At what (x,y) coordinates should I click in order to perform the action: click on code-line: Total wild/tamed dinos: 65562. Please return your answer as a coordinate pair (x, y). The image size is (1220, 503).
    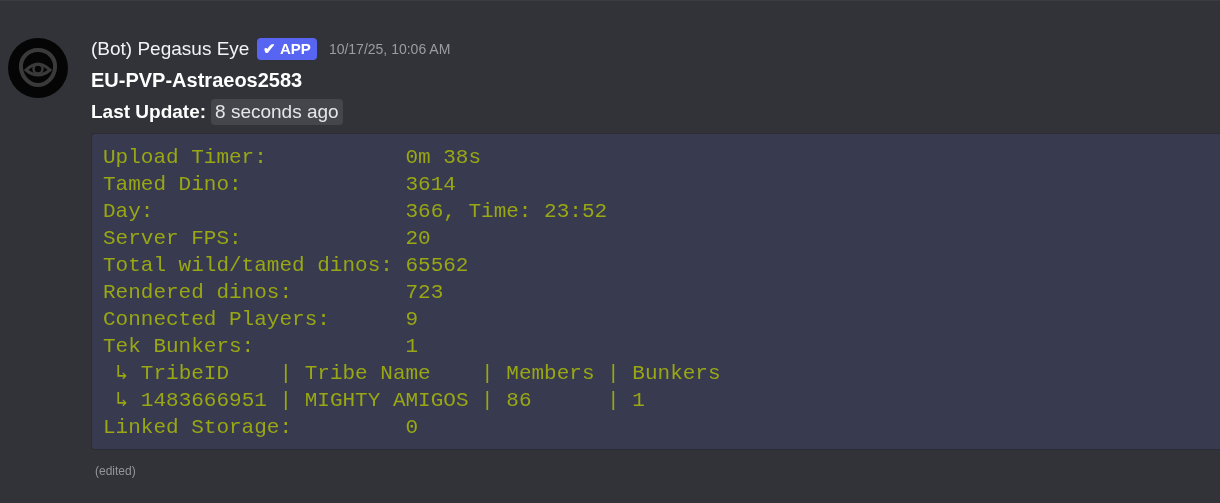
    Looking at the image, I should click on (286, 266).